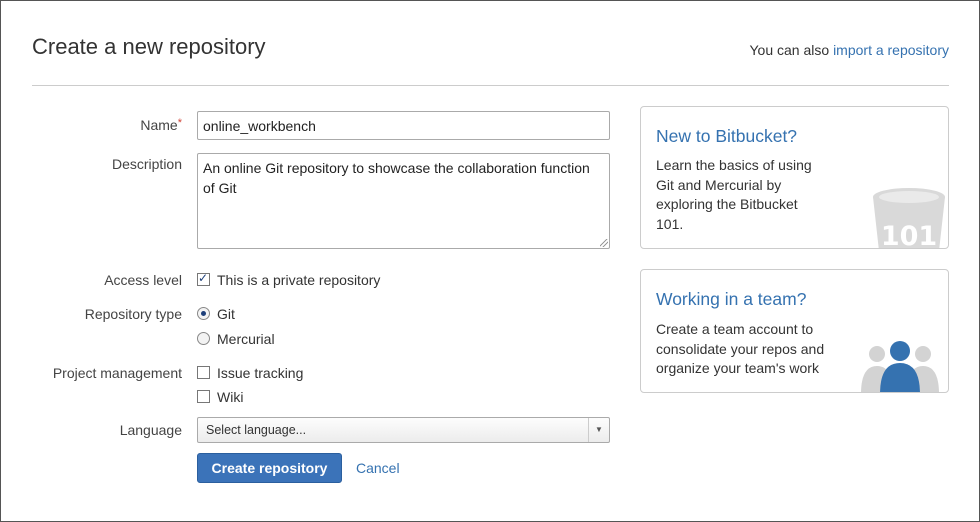  Describe the element at coordinates (891, 50) in the screenshot. I see `import-repository-link: import a repository` at that location.